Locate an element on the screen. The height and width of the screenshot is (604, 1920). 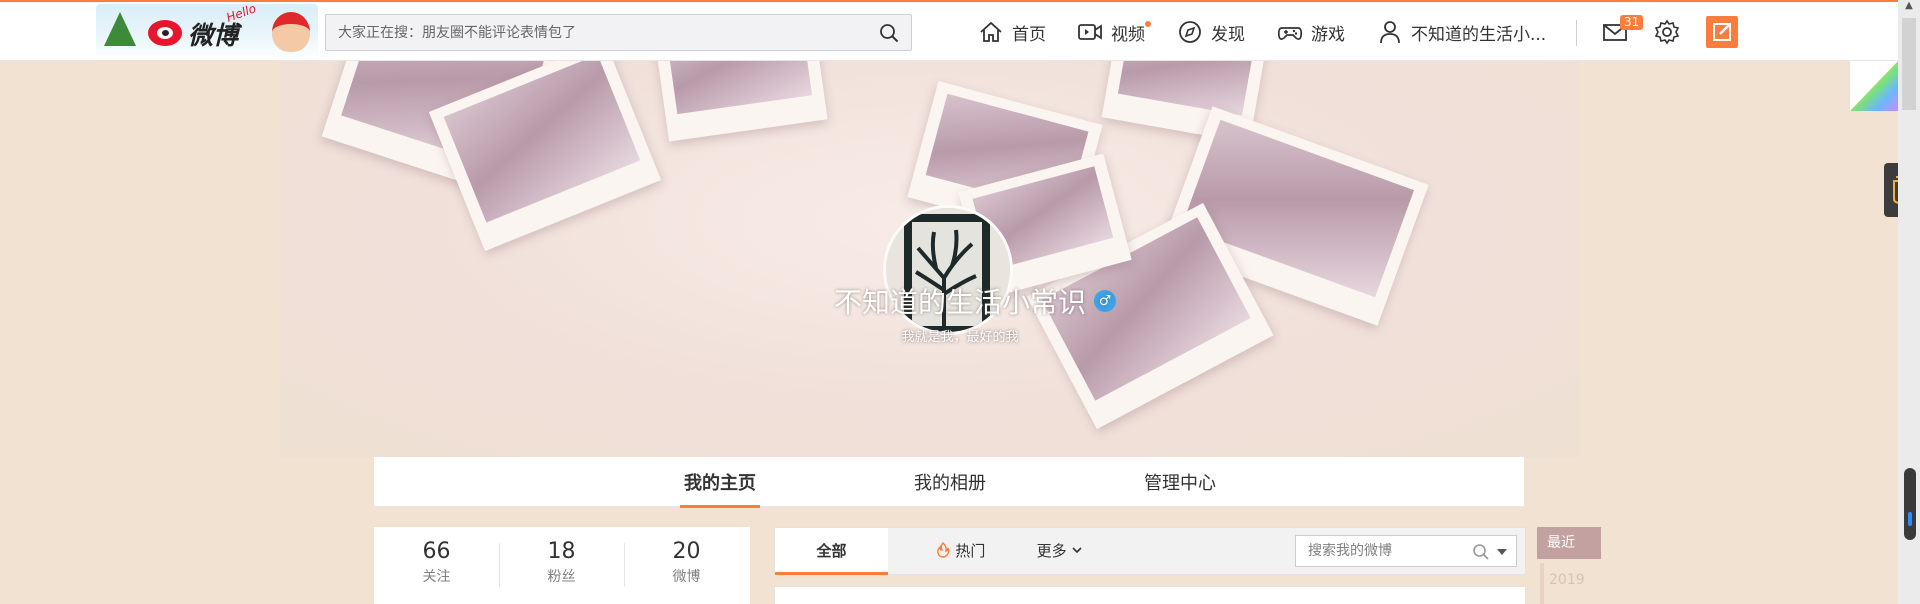
male-gender-icon: ♂ is located at coordinates (1105, 301).